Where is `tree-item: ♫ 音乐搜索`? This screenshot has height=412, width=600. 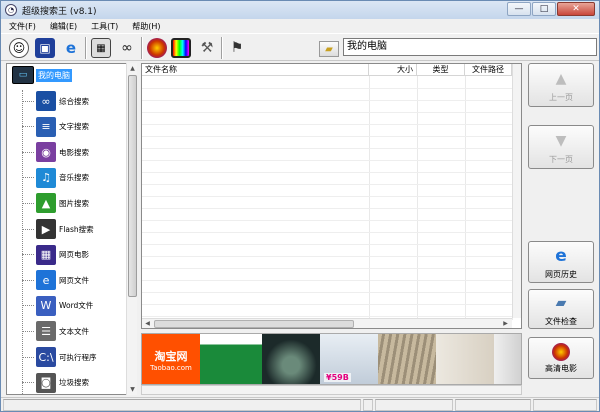
tree-item: ♫ 音乐搜索 is located at coordinates (55, 178).